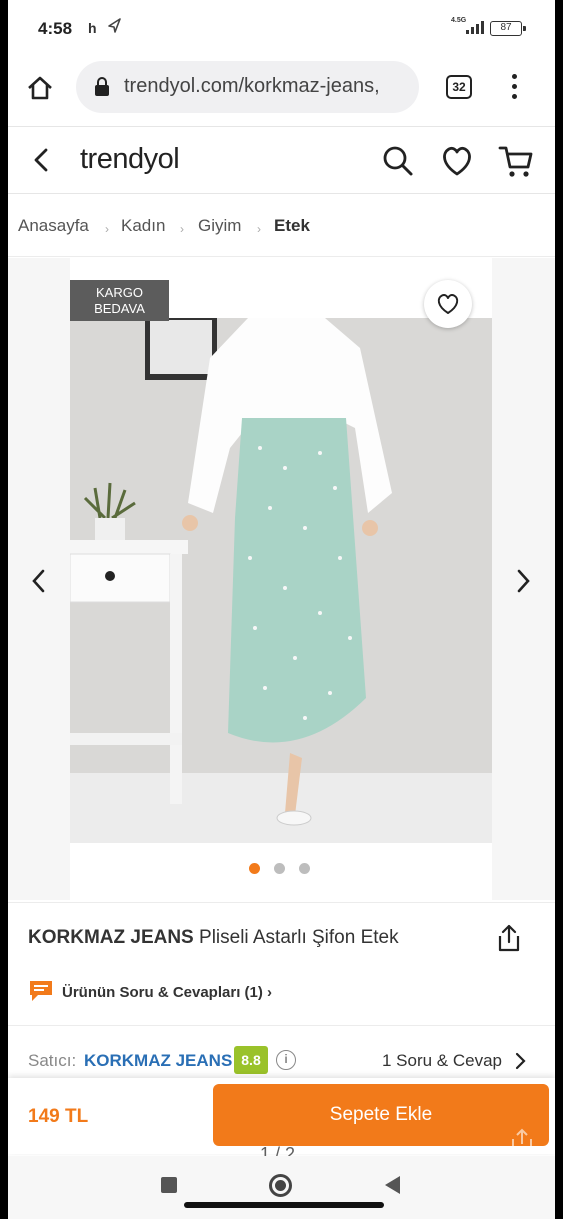 The width and height of the screenshot is (563, 1219). What do you see at coordinates (219, 226) in the screenshot?
I see `breadcrumb-item: Giyim` at bounding box center [219, 226].